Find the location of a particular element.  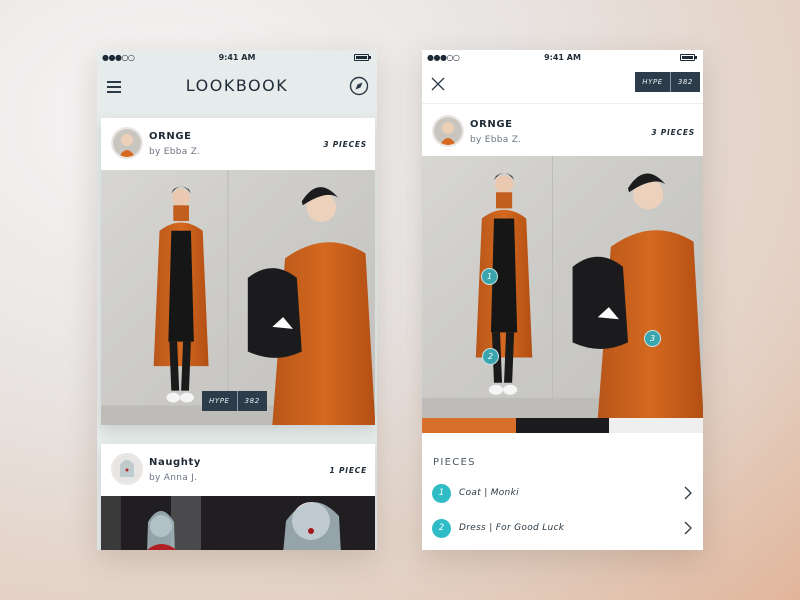

app-header: LOOKBOOK is located at coordinates (237, 88).